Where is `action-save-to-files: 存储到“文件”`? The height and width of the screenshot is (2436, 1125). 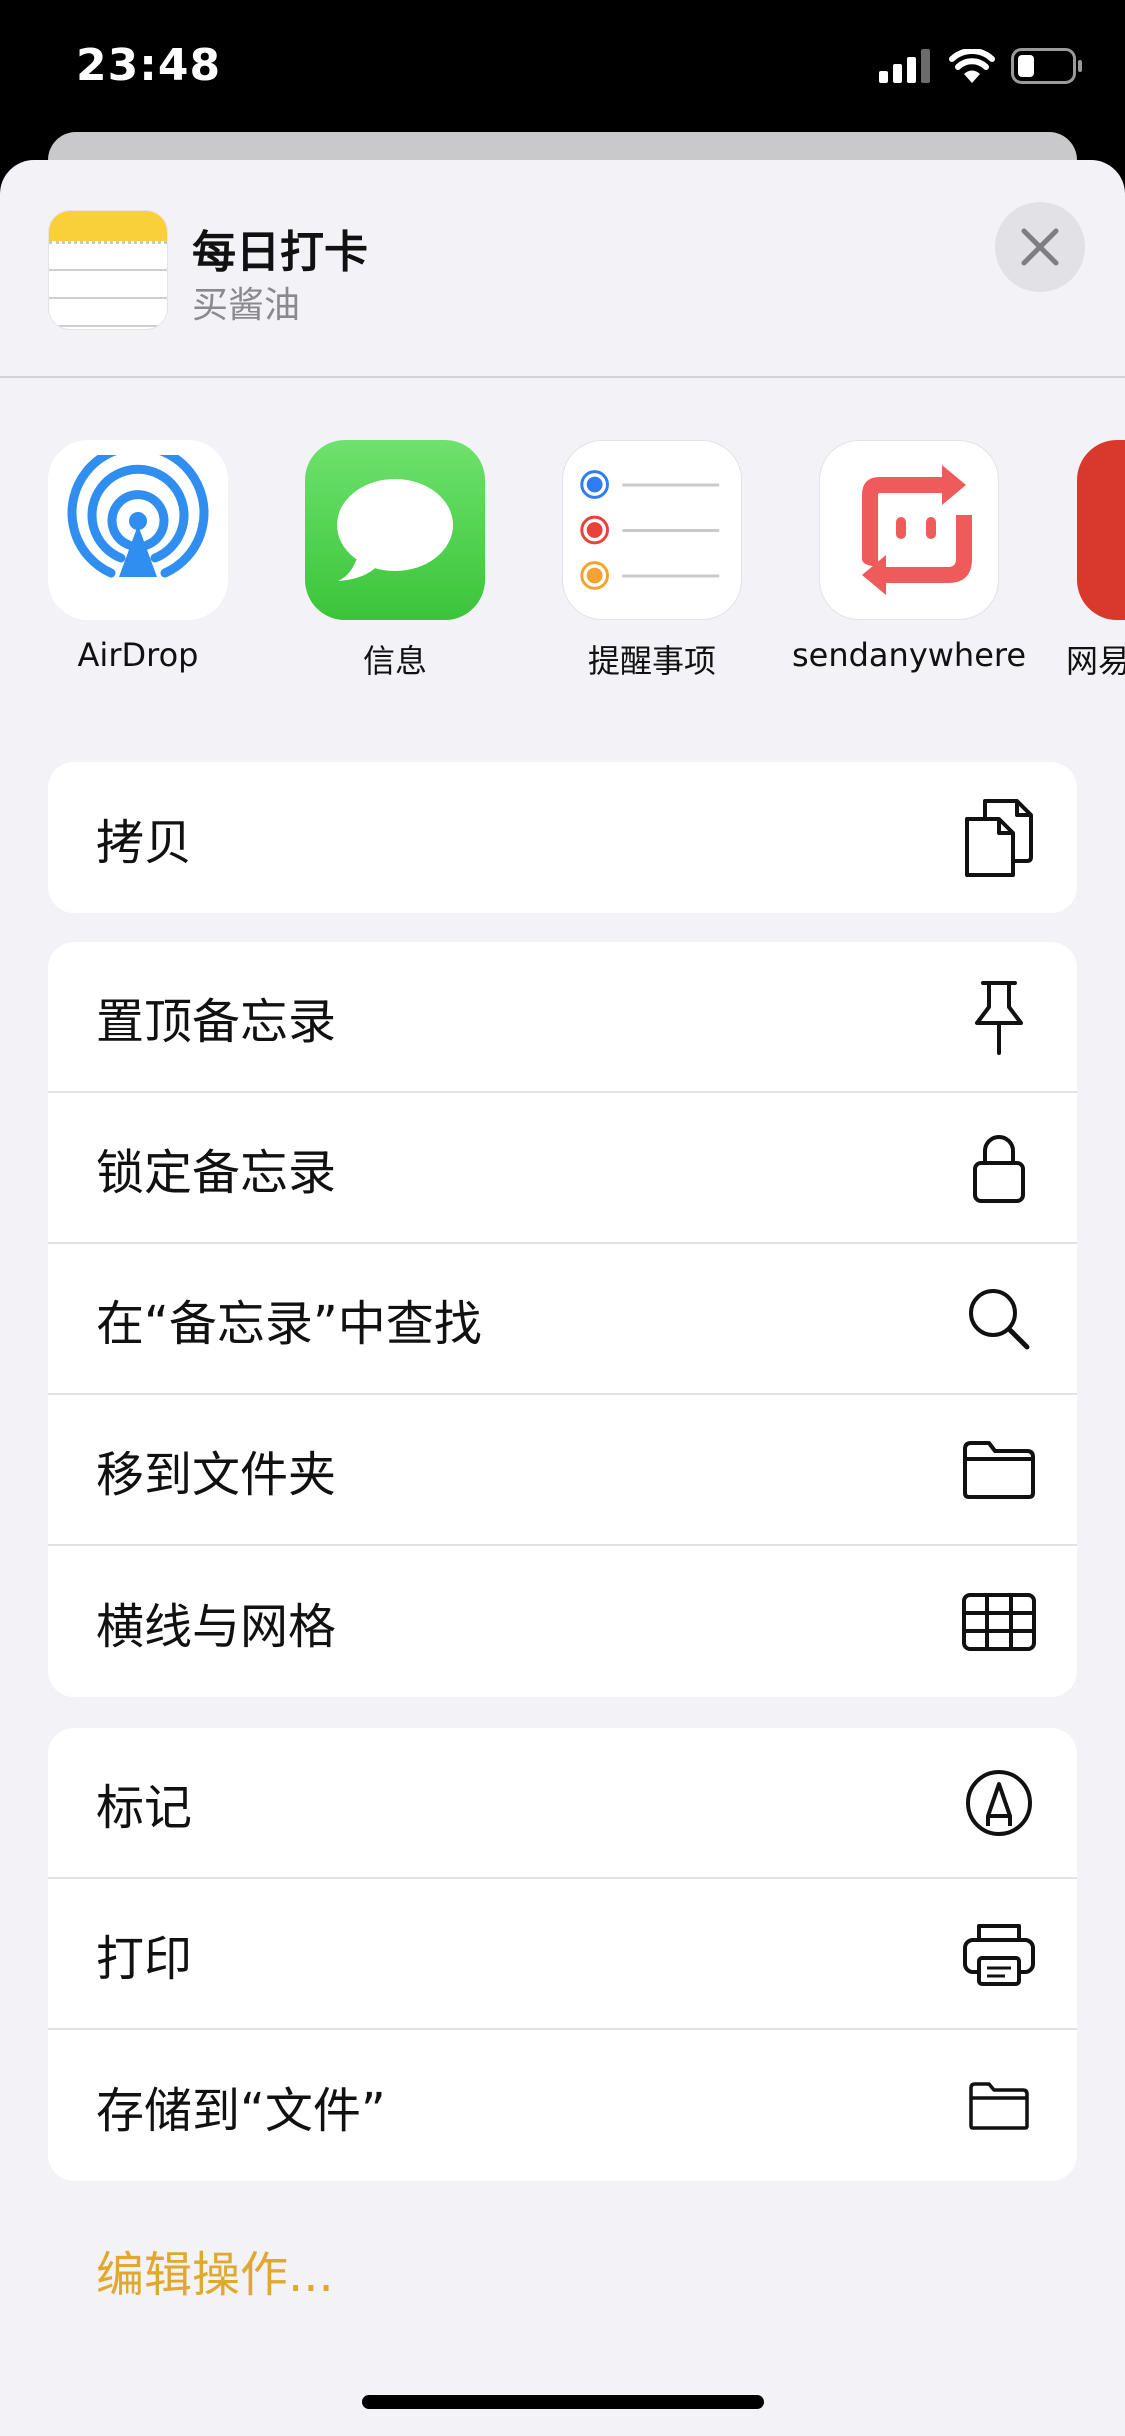
action-save-to-files: 存储到“文件” is located at coordinates (562, 2105).